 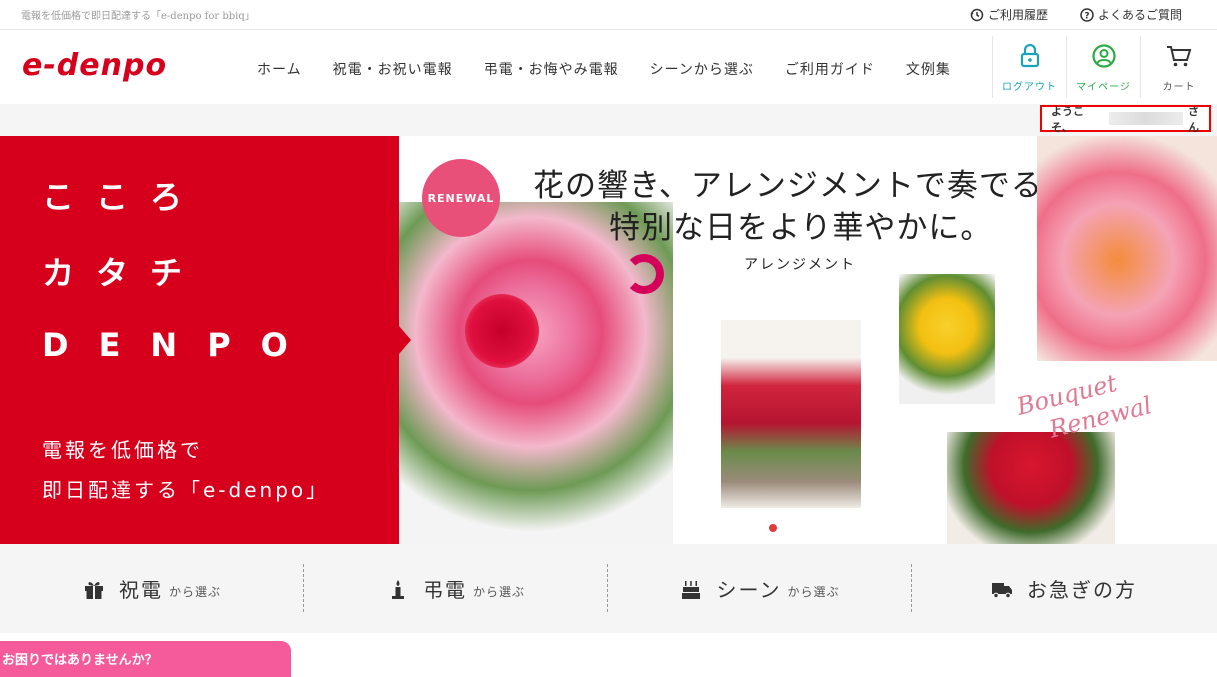 What do you see at coordinates (773, 528) in the screenshot?
I see `carousel-dot-active` at bounding box center [773, 528].